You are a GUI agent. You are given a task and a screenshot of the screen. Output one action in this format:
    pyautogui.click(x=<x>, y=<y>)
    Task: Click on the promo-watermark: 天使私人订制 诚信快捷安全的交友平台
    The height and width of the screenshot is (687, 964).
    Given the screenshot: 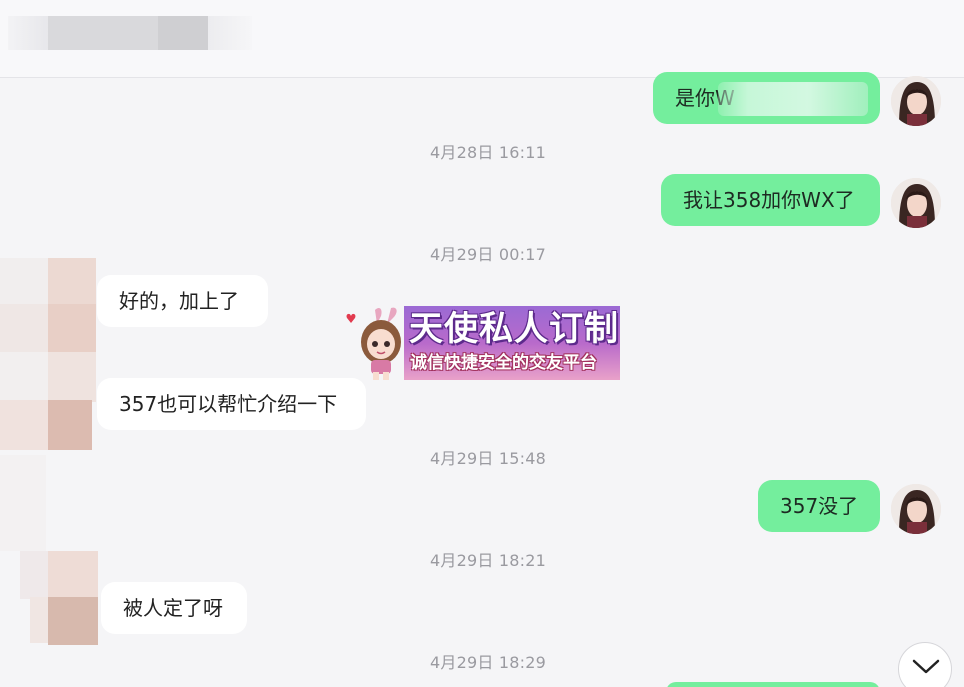 What is the action you would take?
    pyautogui.click(x=483, y=343)
    